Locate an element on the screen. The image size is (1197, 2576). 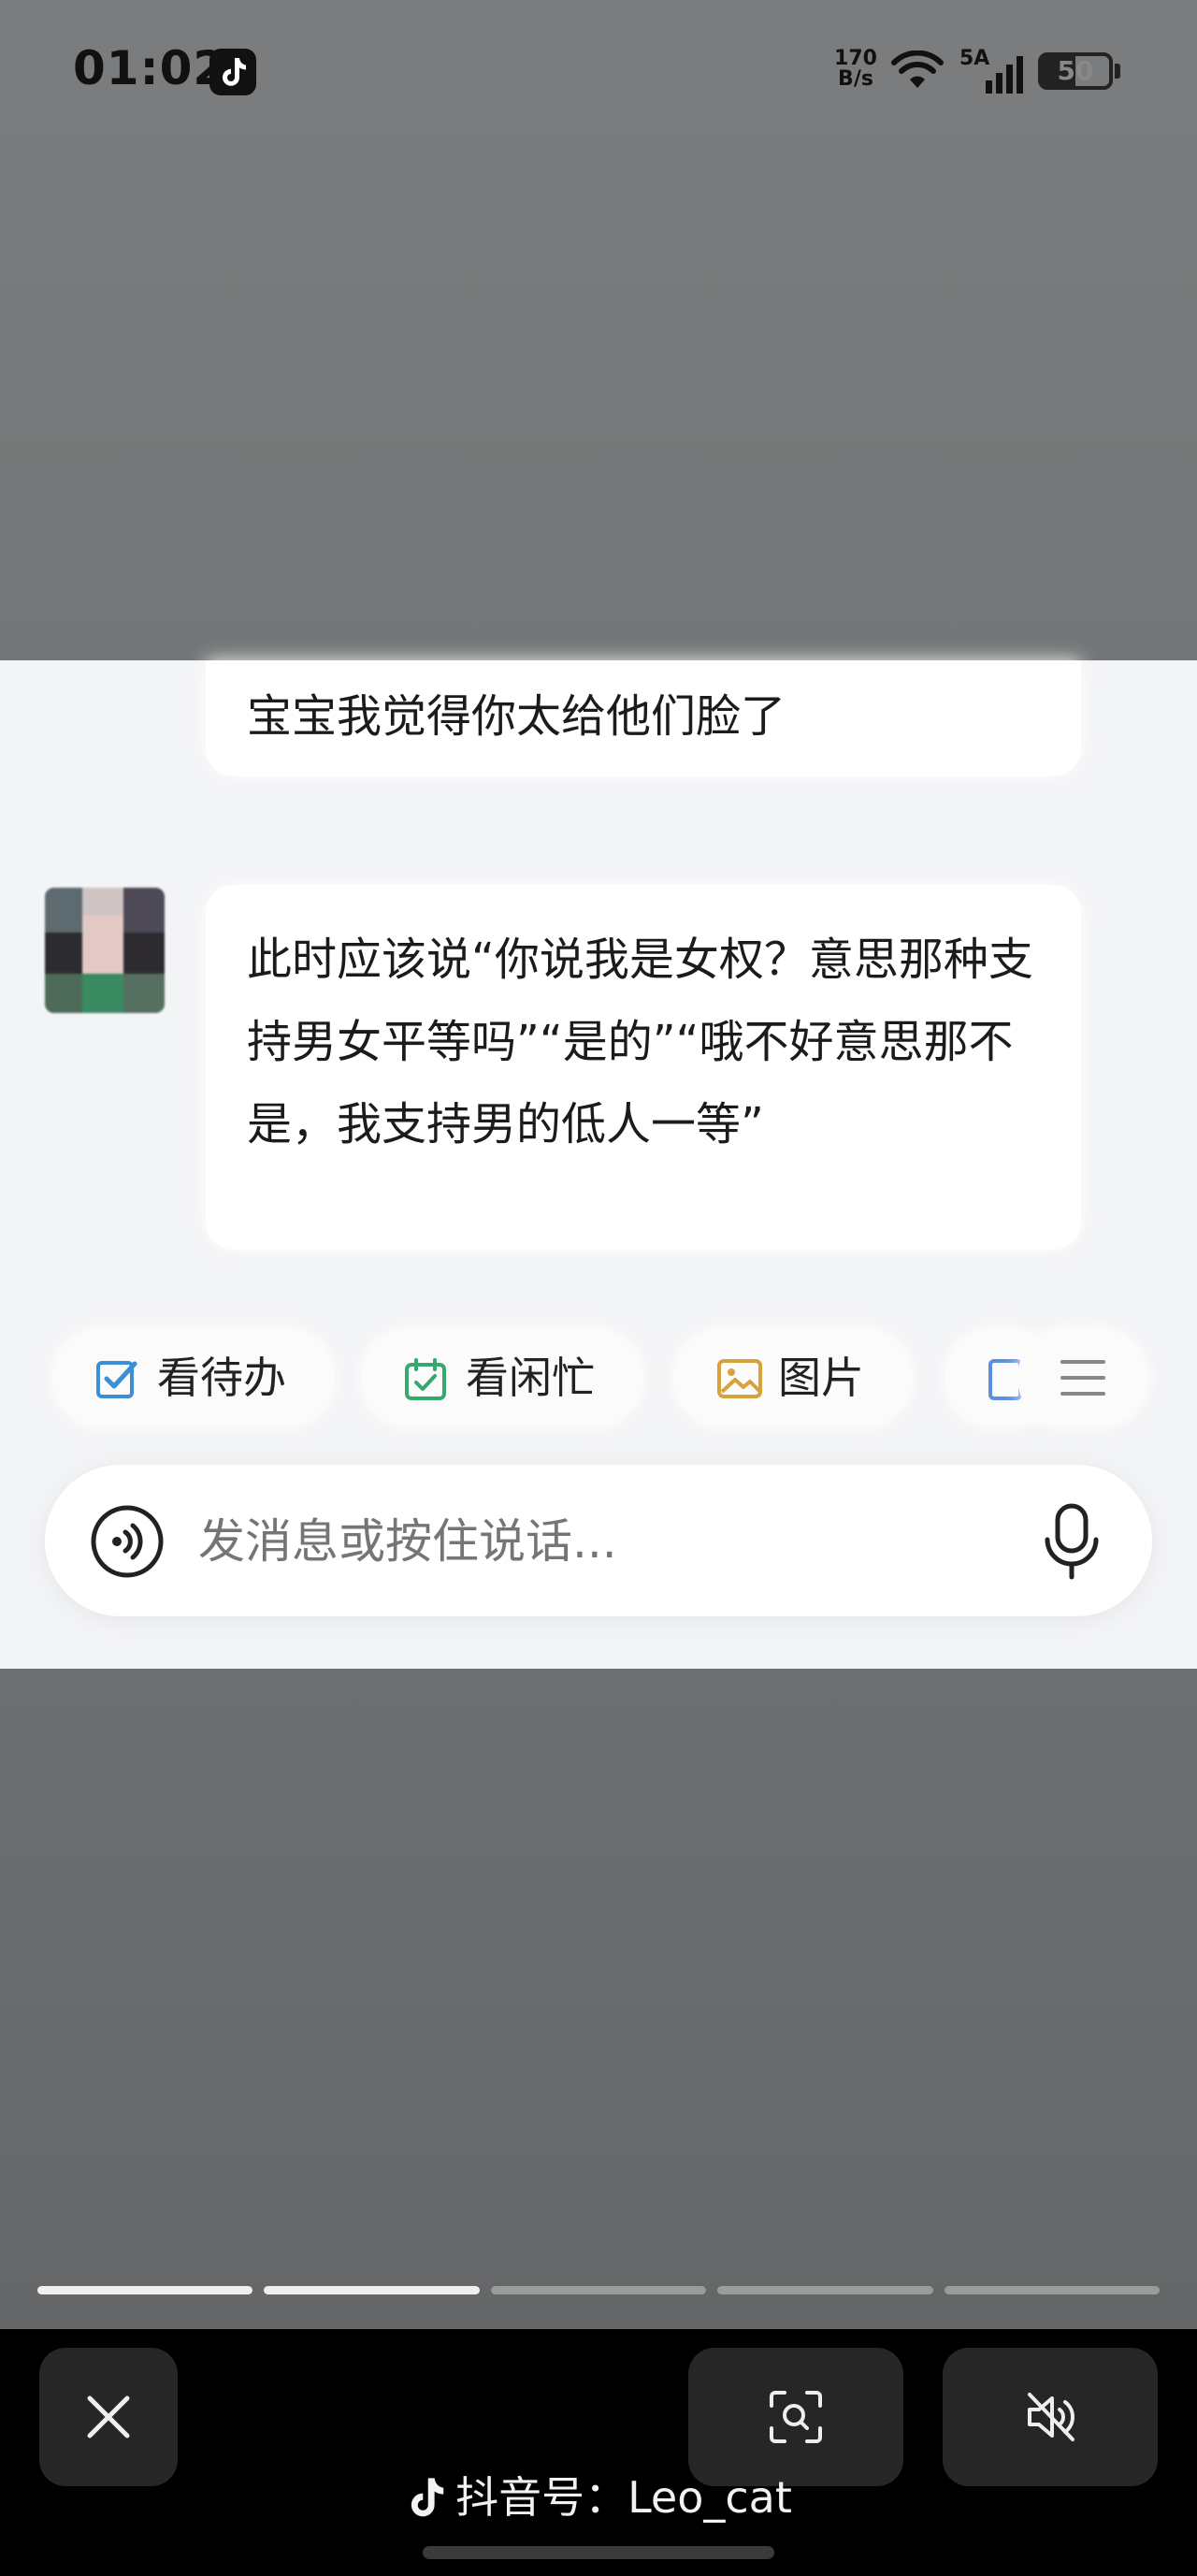
message-input is located at coordinates (581, 1542).